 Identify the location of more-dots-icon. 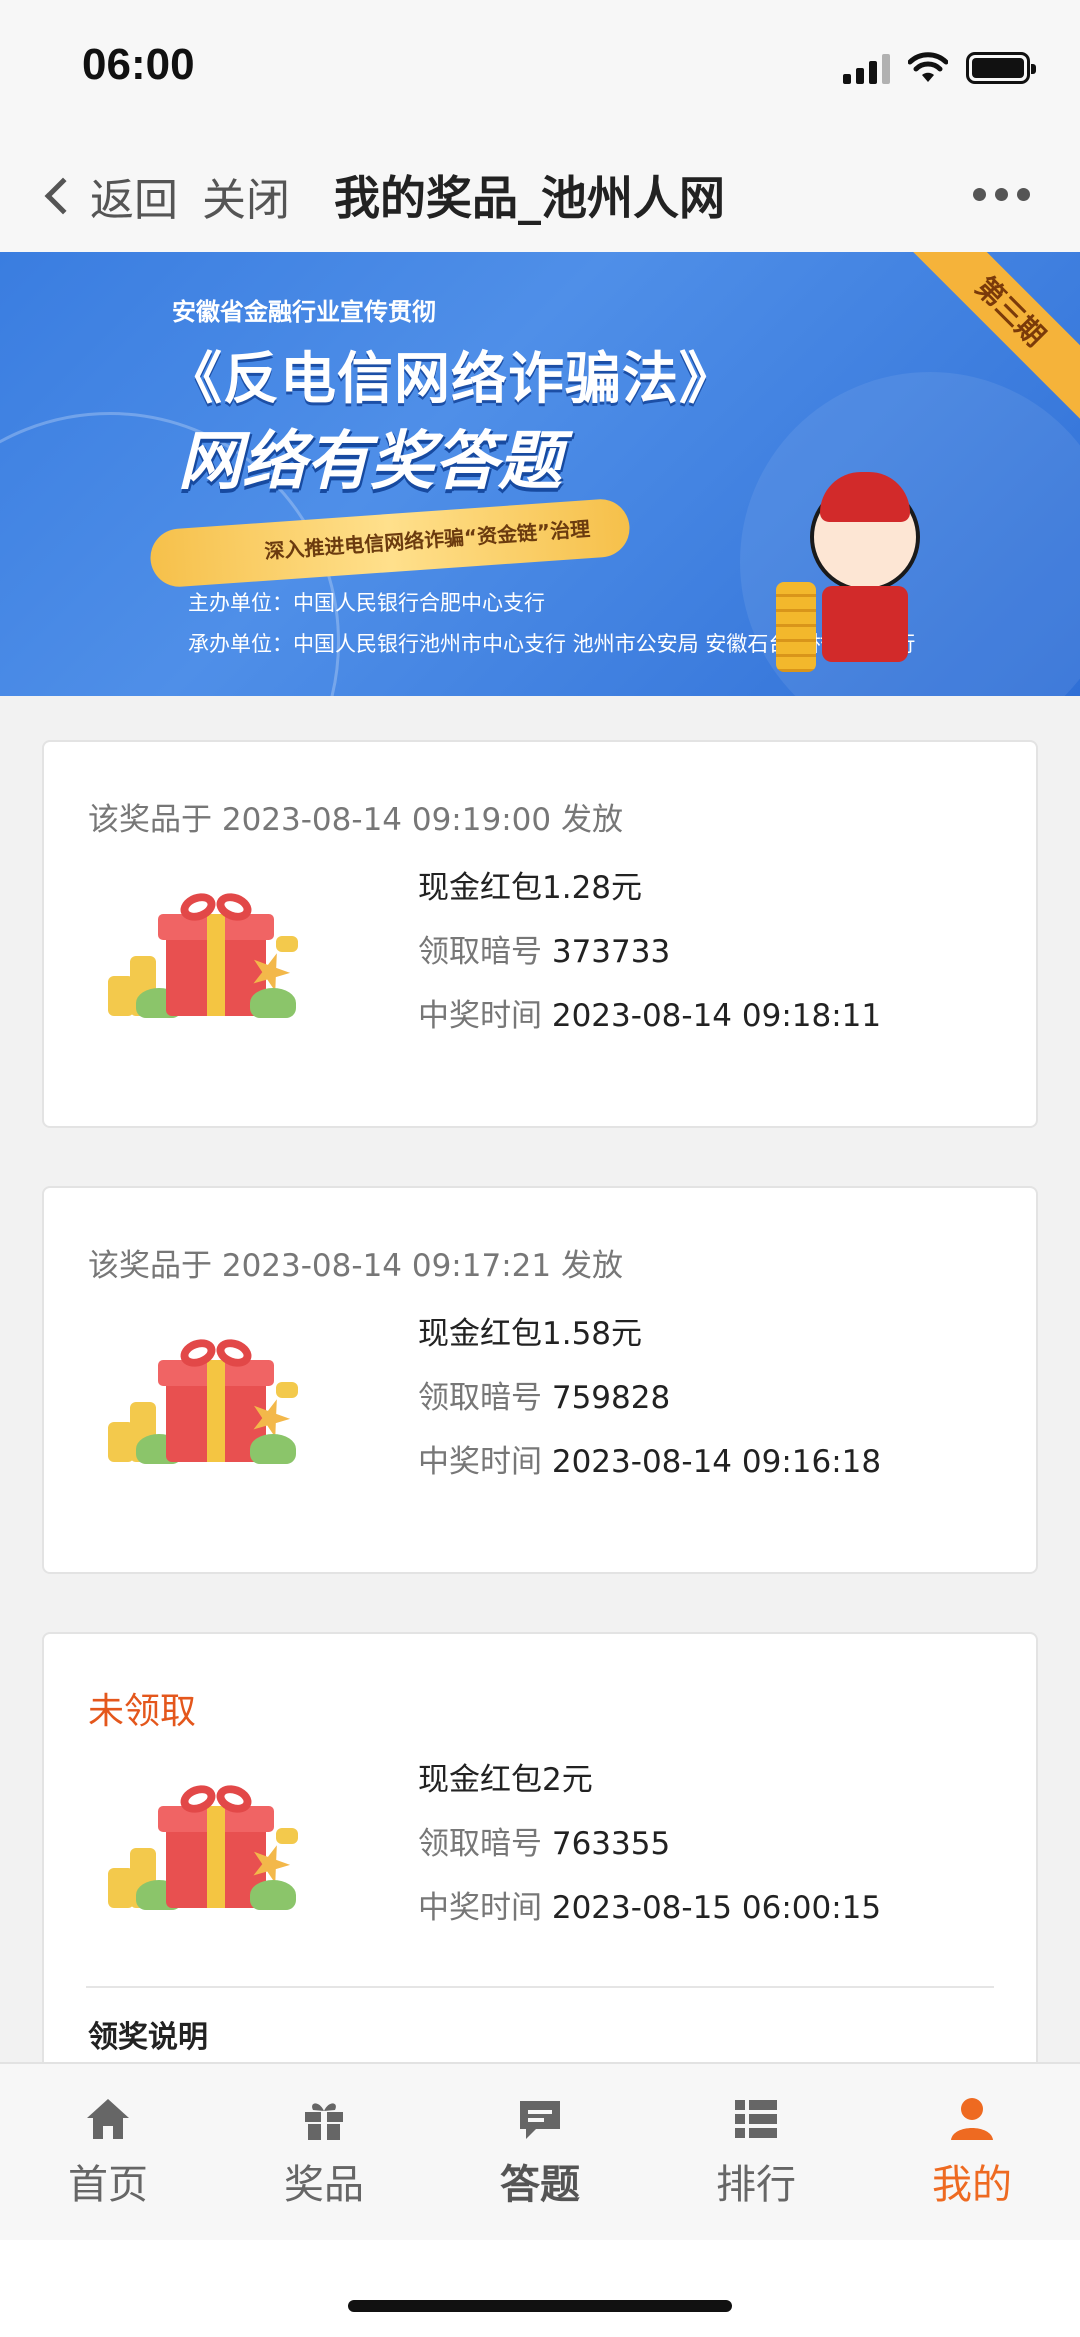
(979, 194).